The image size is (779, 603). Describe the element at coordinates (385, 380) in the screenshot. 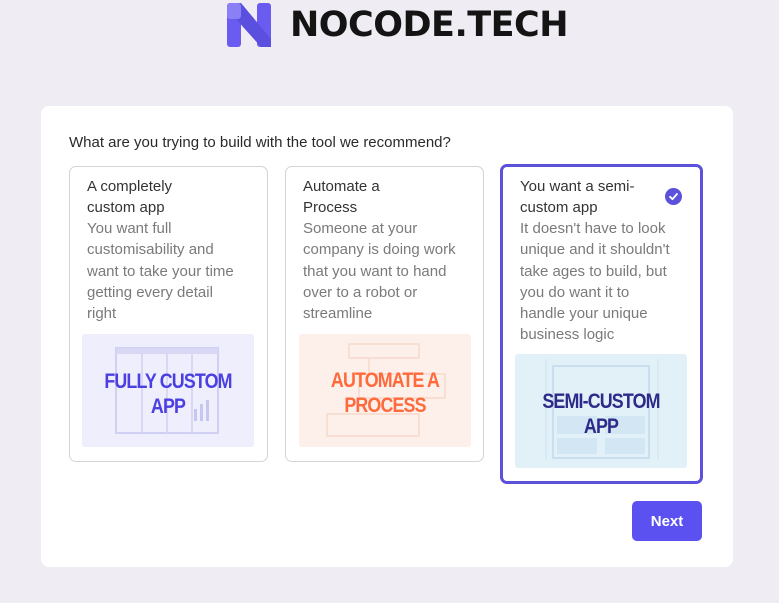

I see `illustration-label: AUTOMATE A` at that location.